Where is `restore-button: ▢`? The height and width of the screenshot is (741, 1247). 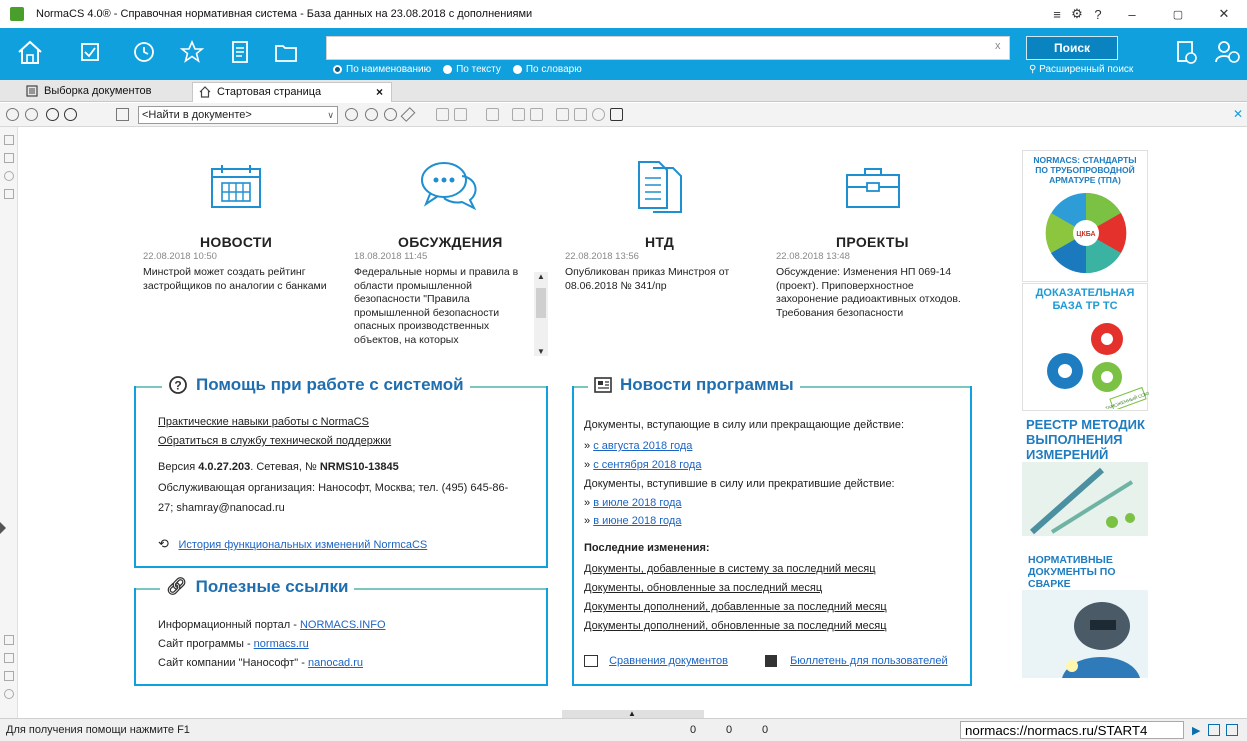 restore-button: ▢ is located at coordinates (1178, 14).